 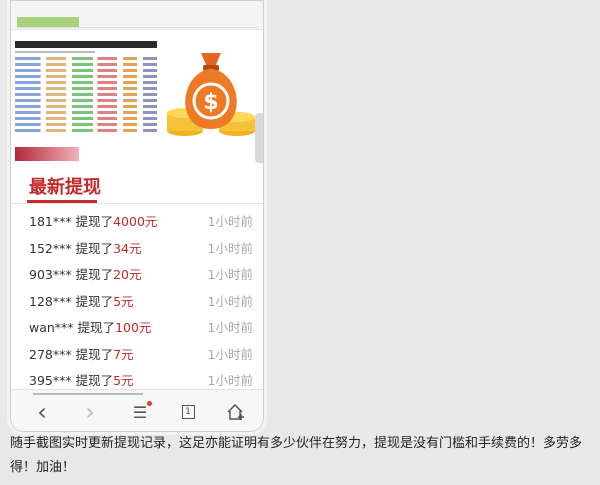 I want to click on tab-count: 1, so click(x=188, y=412).